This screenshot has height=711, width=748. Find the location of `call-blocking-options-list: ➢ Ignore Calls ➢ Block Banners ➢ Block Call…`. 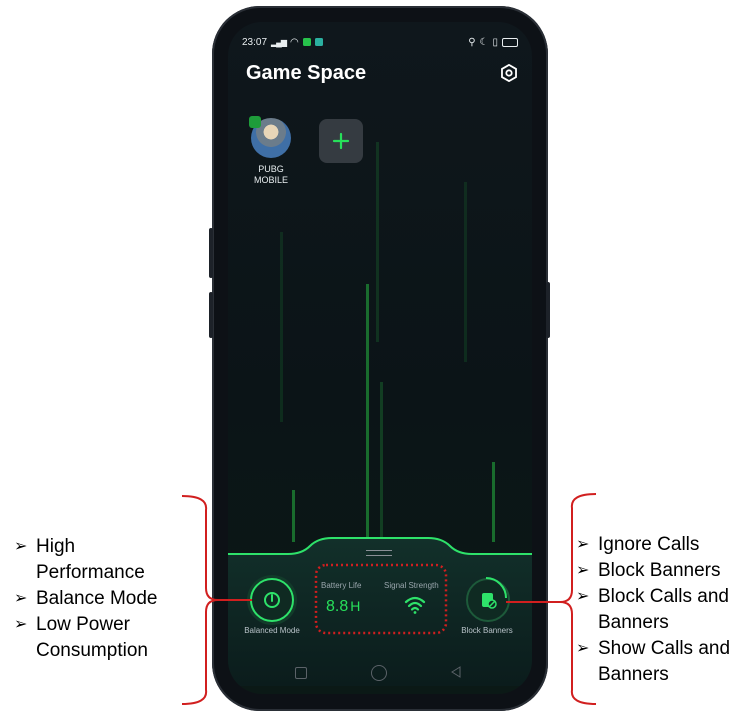

call-blocking-options-list: ➢ Ignore Calls ➢ Block Banners ➢ Block Call… is located at coordinates (653, 610).